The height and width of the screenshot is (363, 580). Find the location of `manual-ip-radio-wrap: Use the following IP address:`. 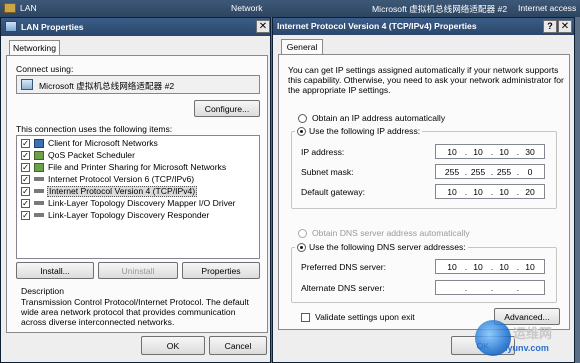

manual-ip-radio-wrap: Use the following IP address: is located at coordinates (359, 132).